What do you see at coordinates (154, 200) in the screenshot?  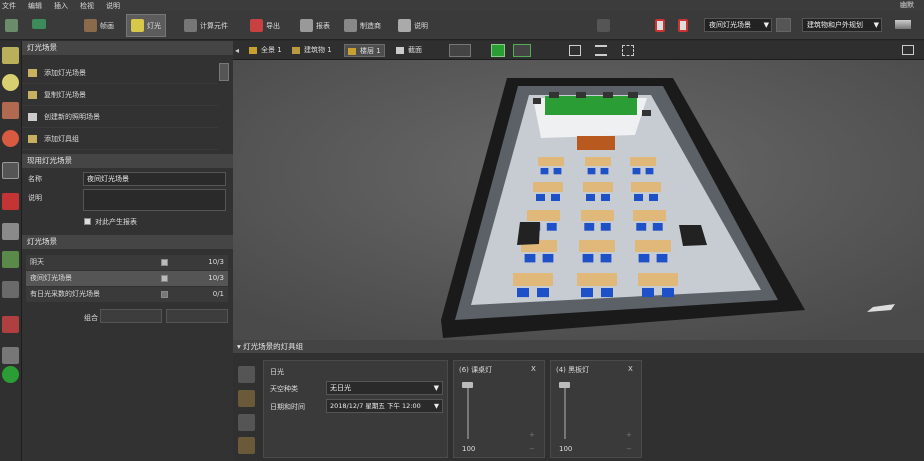 I see `desc-field` at bounding box center [154, 200].